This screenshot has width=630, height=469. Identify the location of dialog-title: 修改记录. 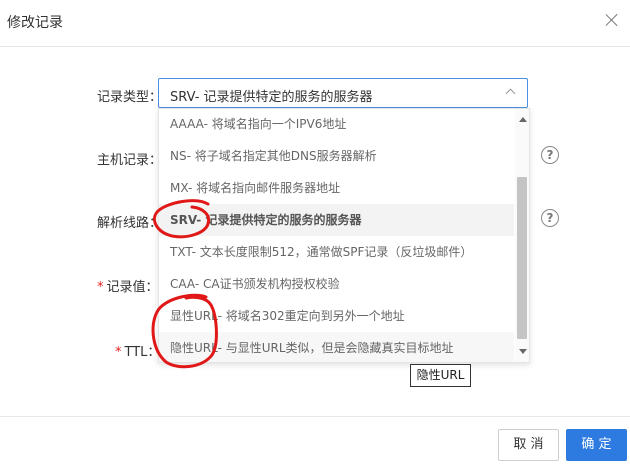
(35, 23).